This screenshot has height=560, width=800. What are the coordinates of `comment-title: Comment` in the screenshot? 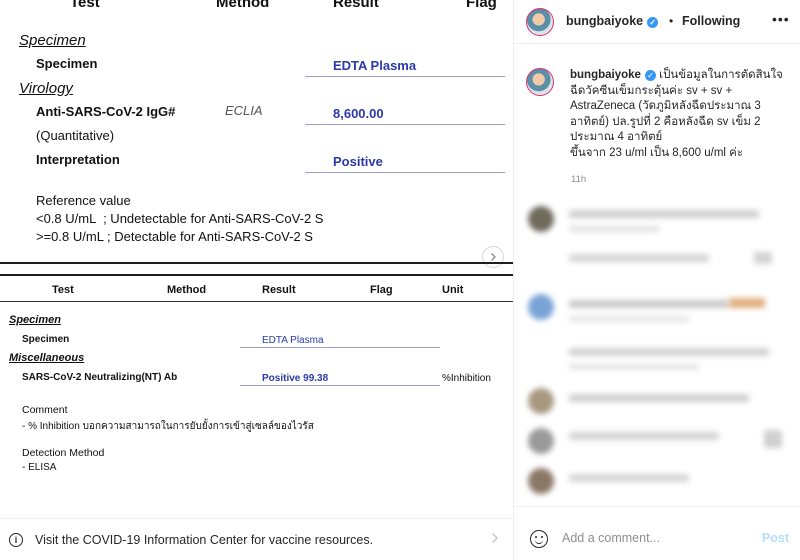 It's located at (45, 410).